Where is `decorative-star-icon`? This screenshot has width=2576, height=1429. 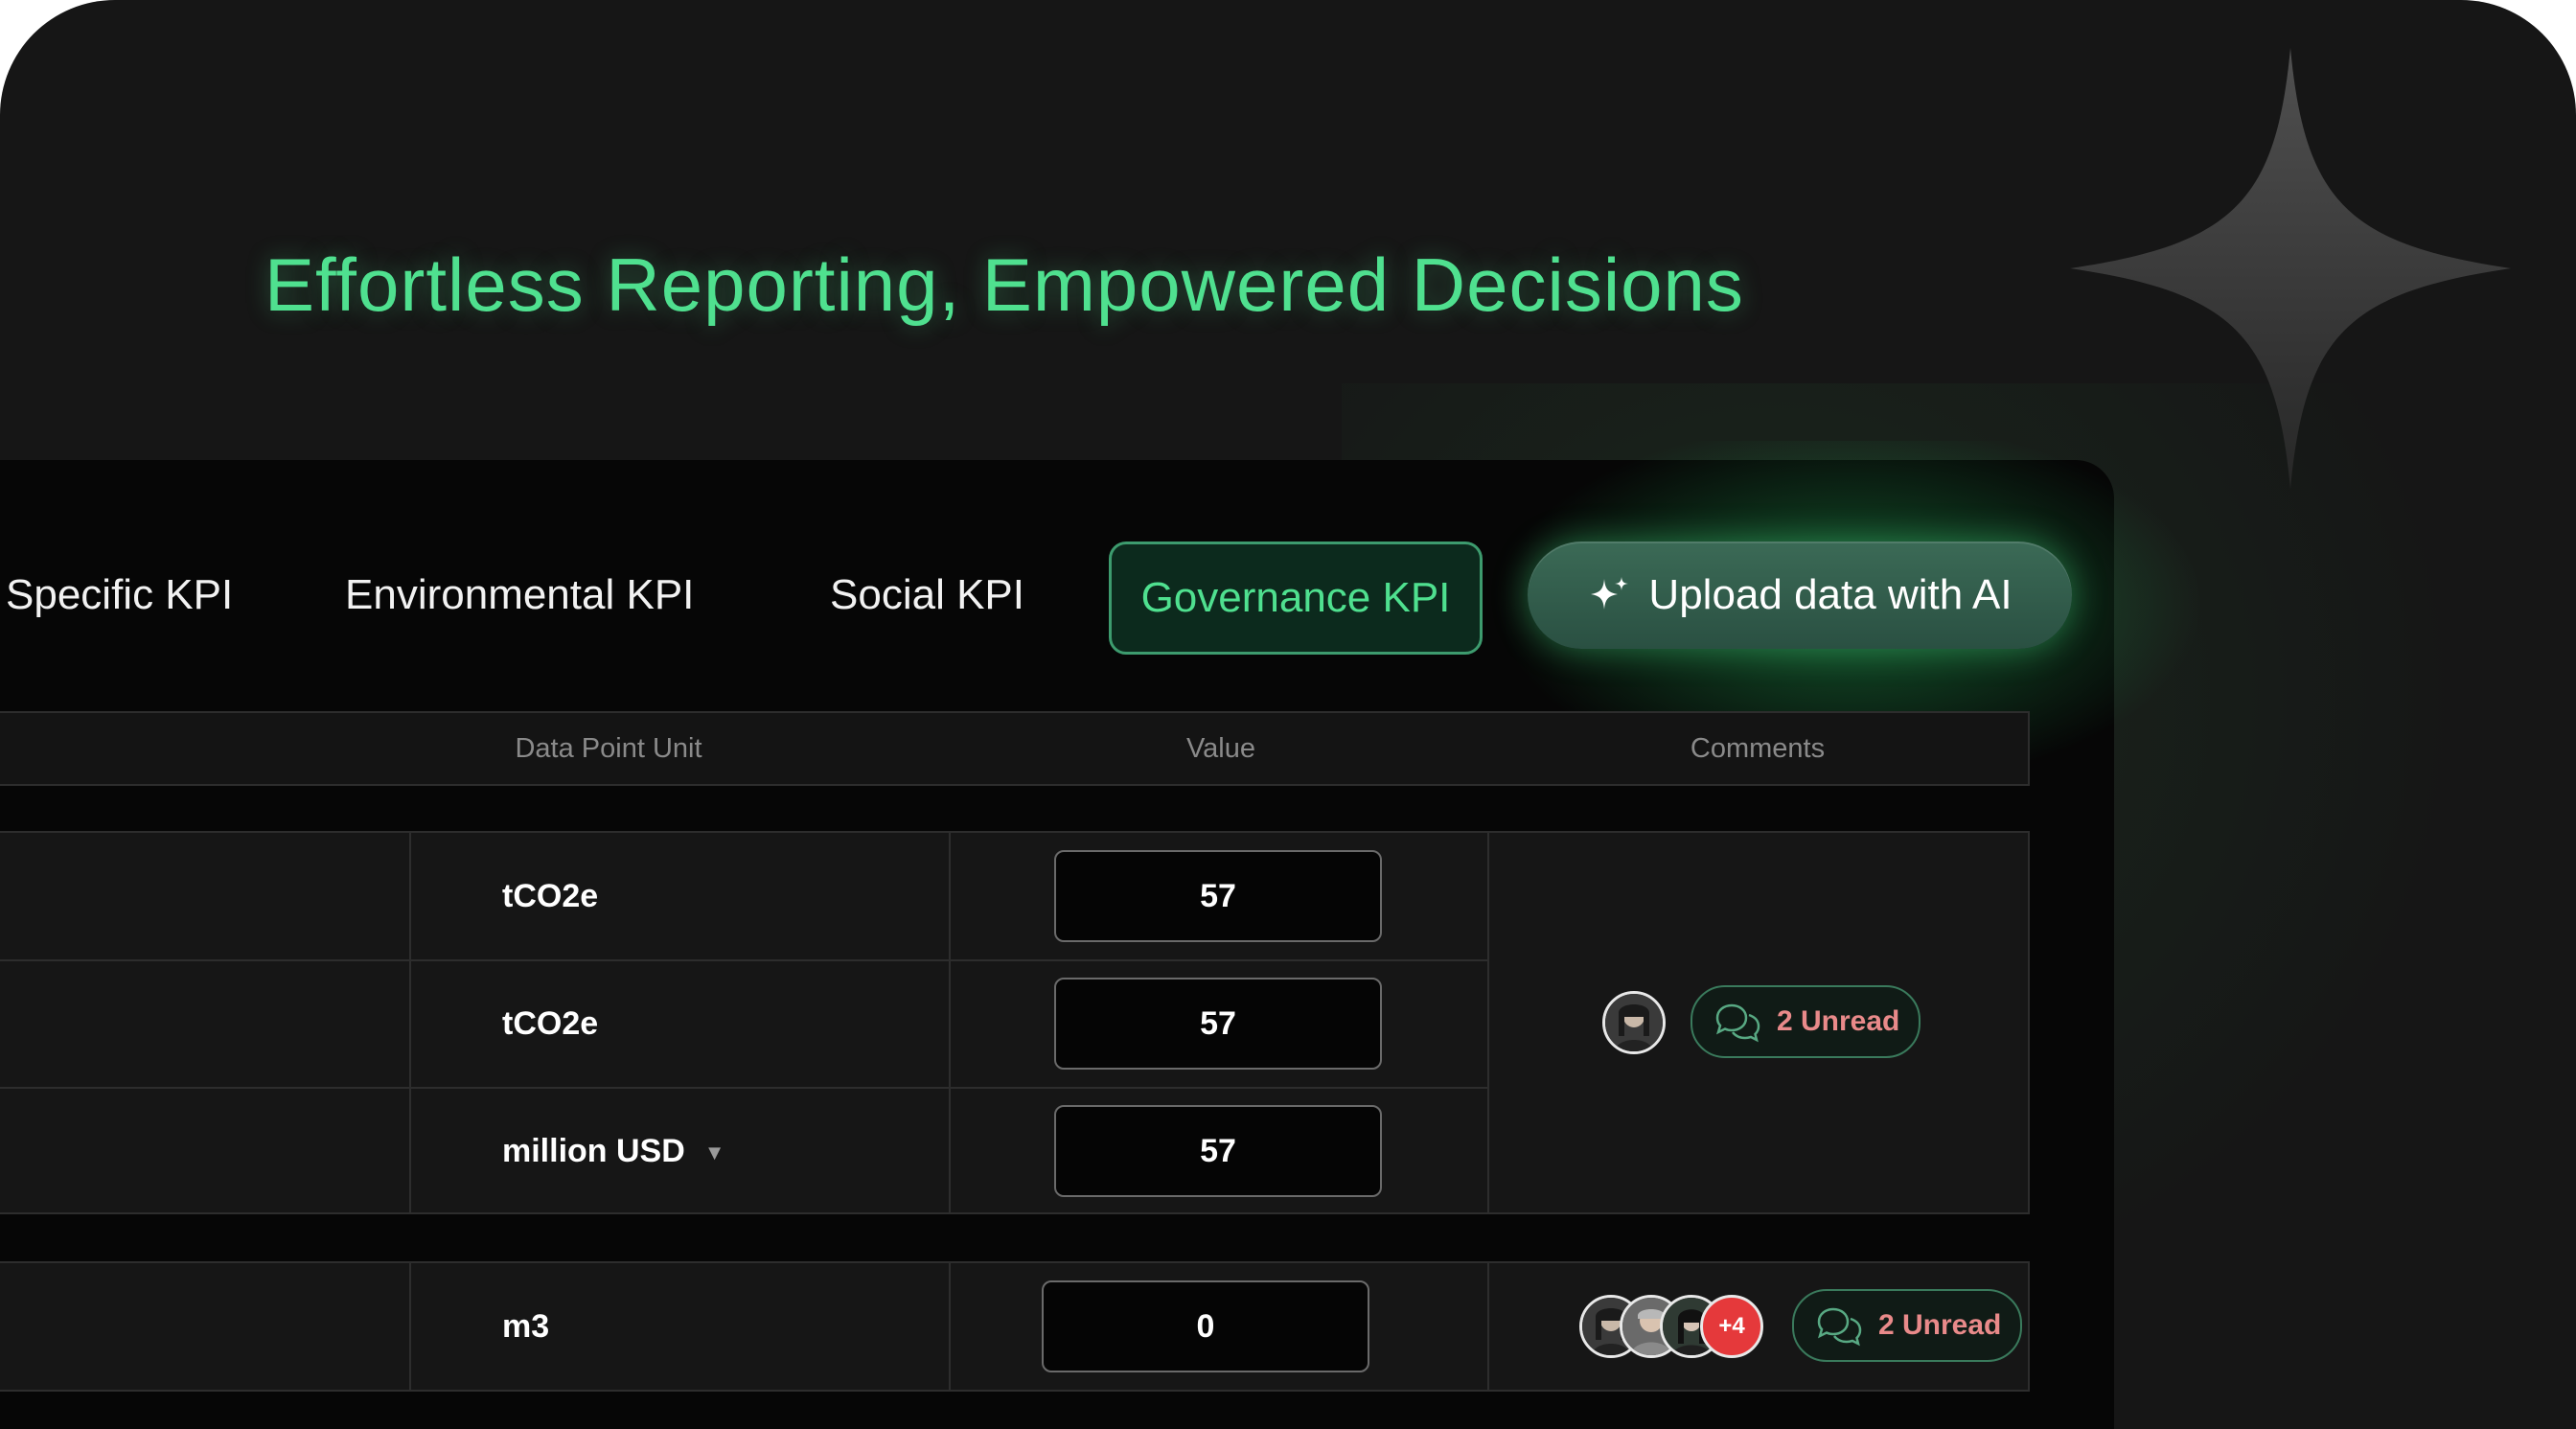
decorative-star-icon is located at coordinates (2290, 269).